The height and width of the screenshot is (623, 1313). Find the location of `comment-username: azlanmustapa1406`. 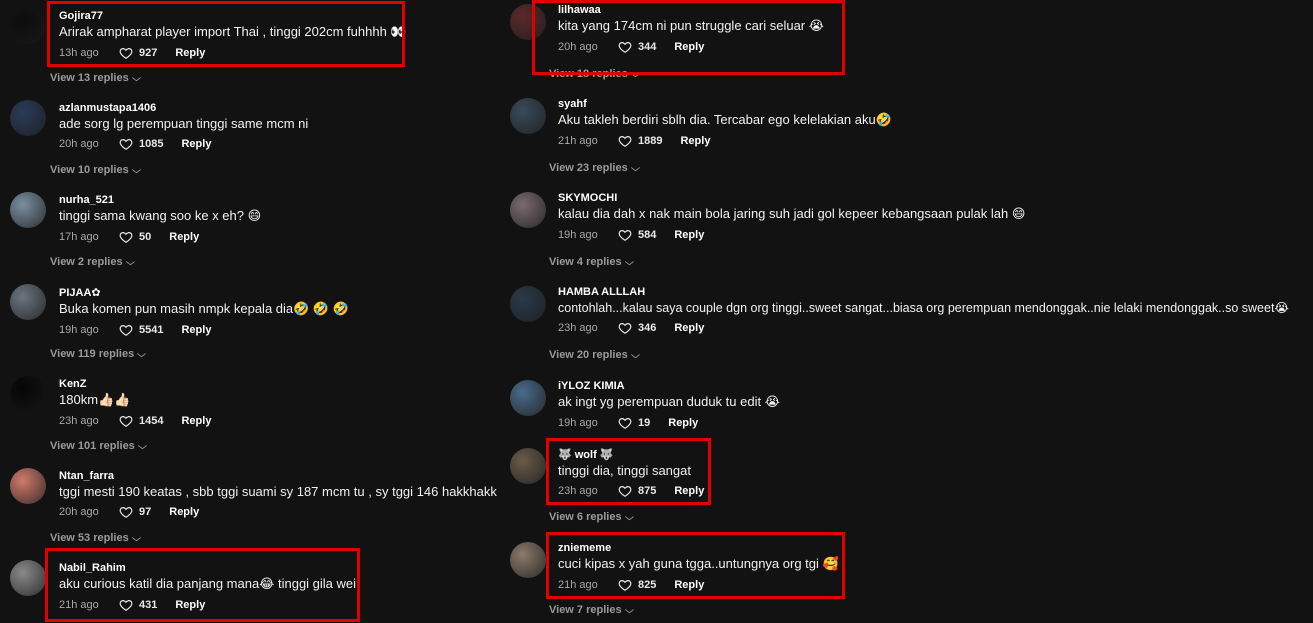

comment-username: azlanmustapa1406 is located at coordinates (183, 108).